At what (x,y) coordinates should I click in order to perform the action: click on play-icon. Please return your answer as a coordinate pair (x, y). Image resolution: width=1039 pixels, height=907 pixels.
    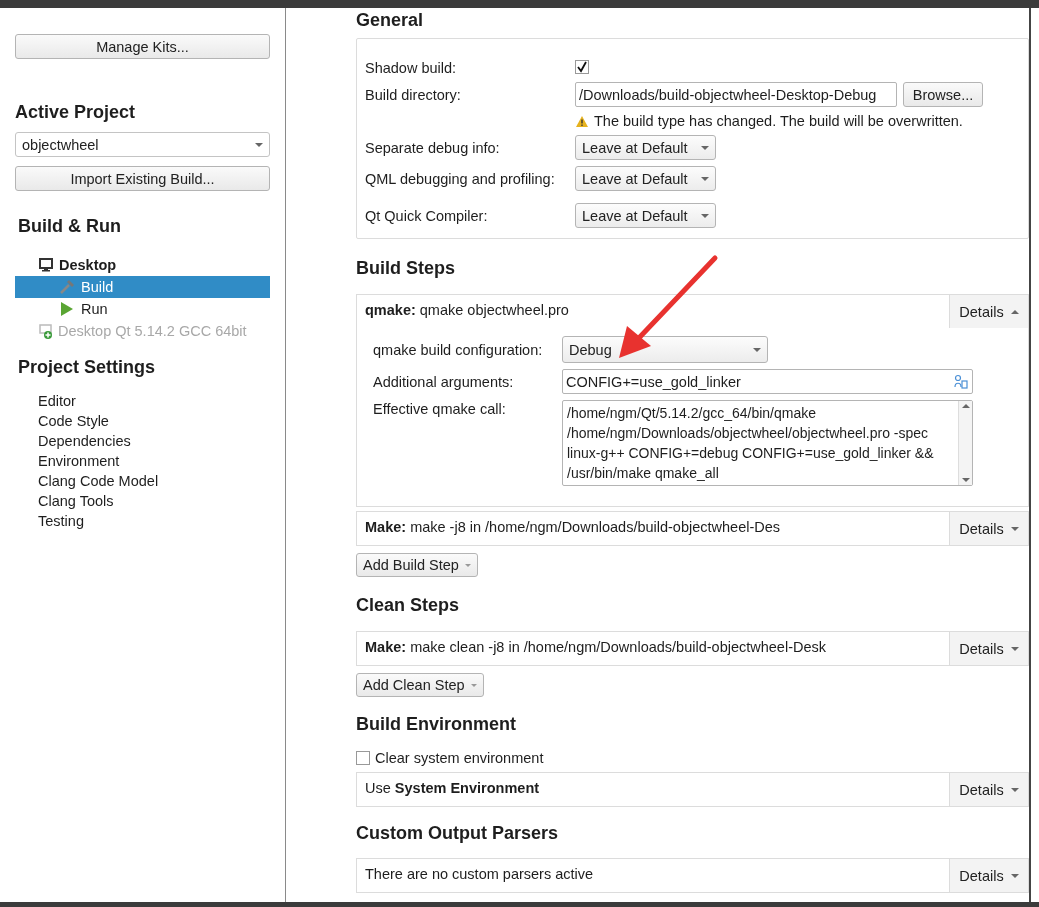
    Looking at the image, I should click on (67, 309).